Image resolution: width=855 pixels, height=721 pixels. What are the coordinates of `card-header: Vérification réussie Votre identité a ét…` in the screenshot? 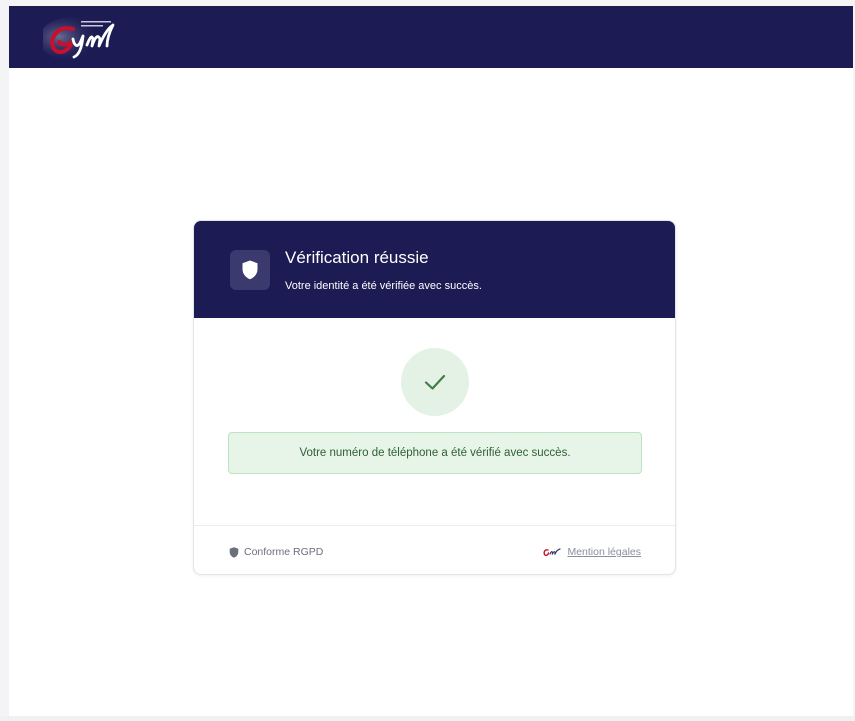 It's located at (434, 269).